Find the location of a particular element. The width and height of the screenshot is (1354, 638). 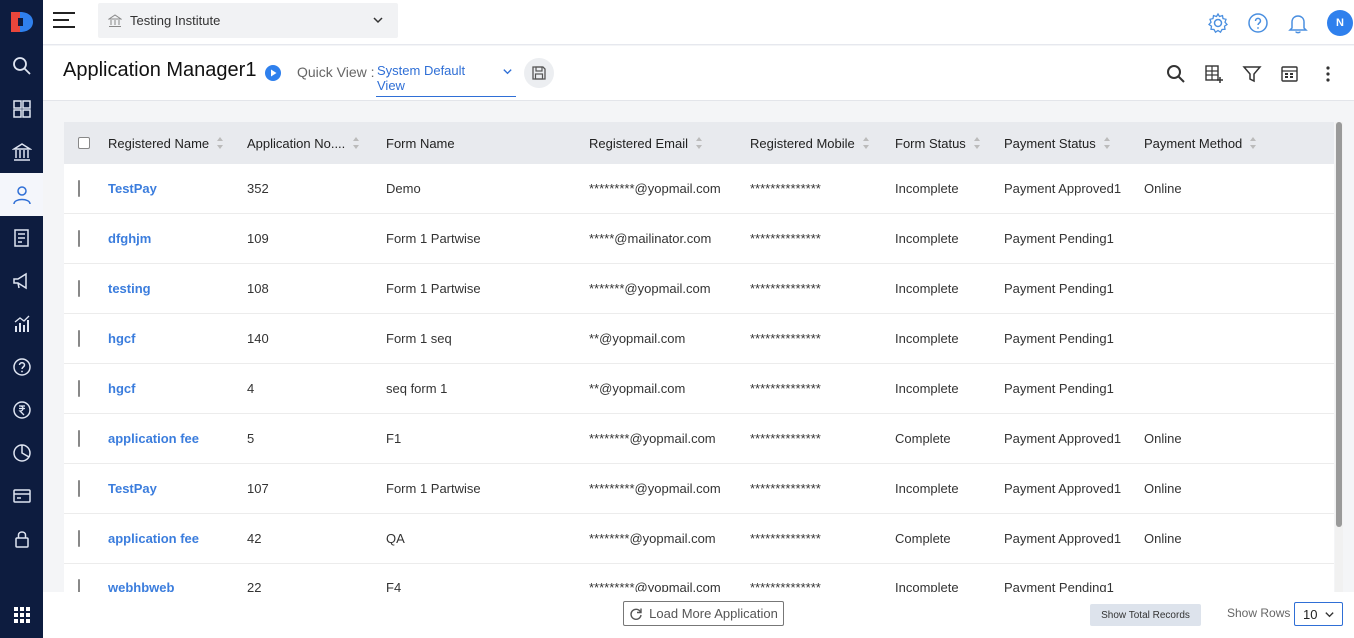

column-header-registered-name: Registered Name is located at coordinates (177, 143).